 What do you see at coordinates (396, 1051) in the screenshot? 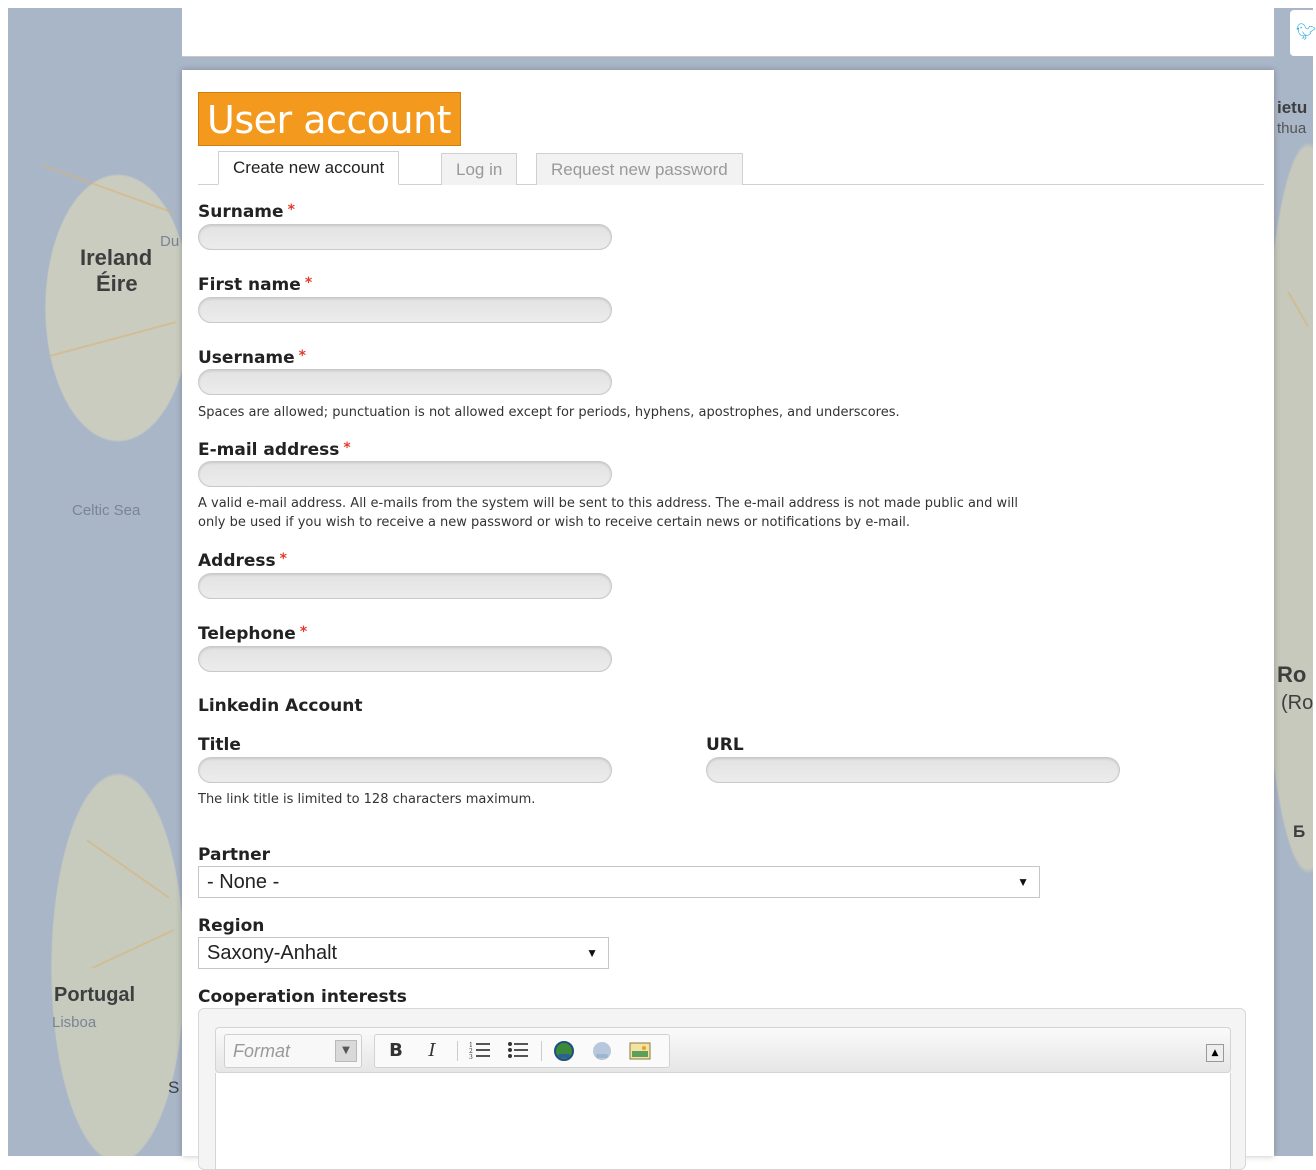
I see `bold-button: B` at bounding box center [396, 1051].